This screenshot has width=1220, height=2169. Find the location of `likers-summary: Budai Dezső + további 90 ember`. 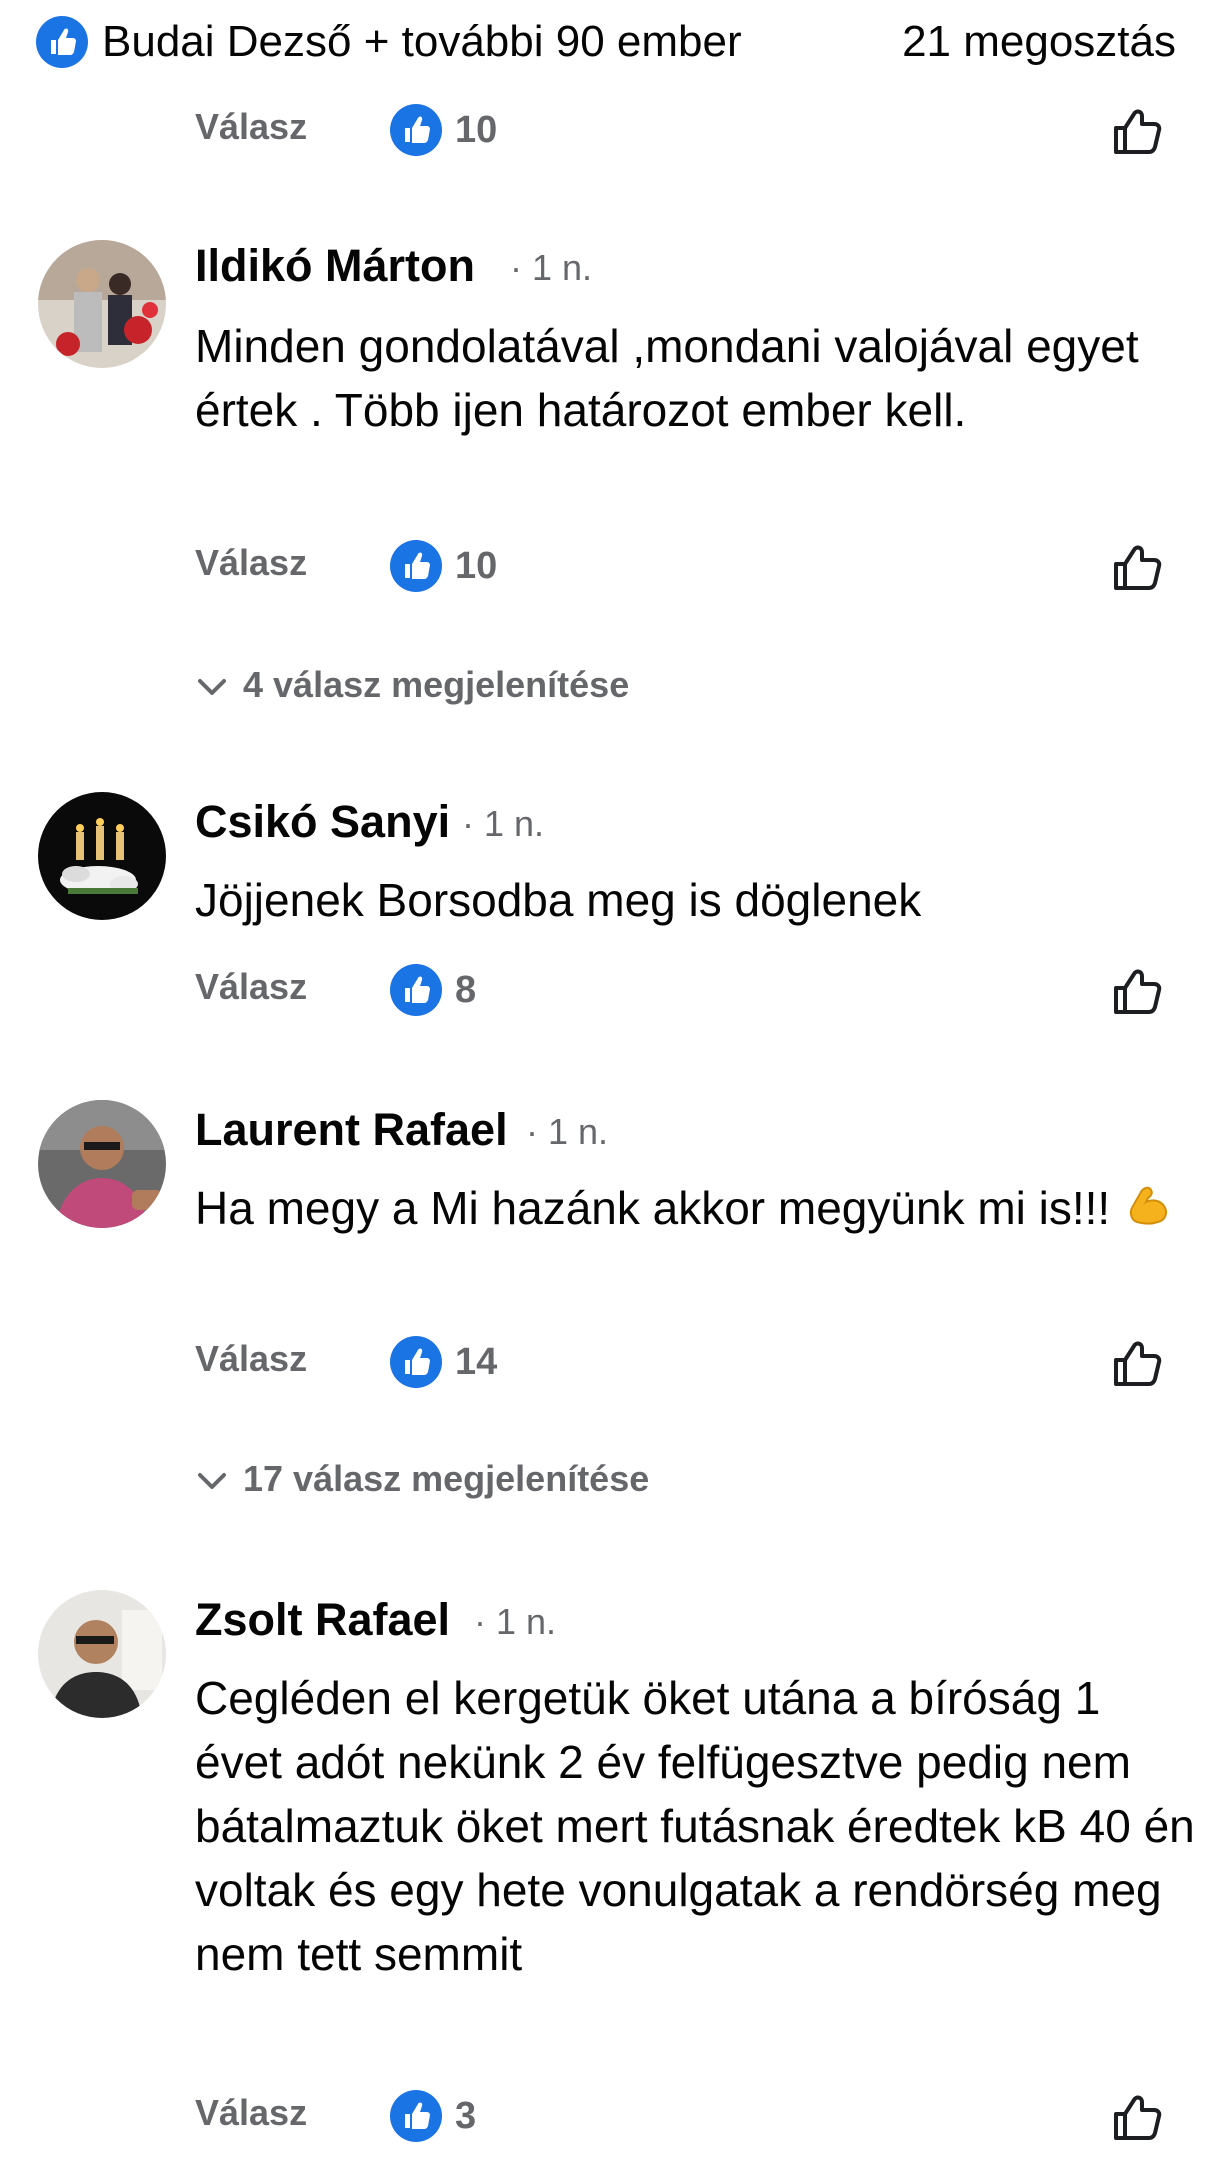

likers-summary: Budai Dezső + további 90 ember is located at coordinates (422, 42).